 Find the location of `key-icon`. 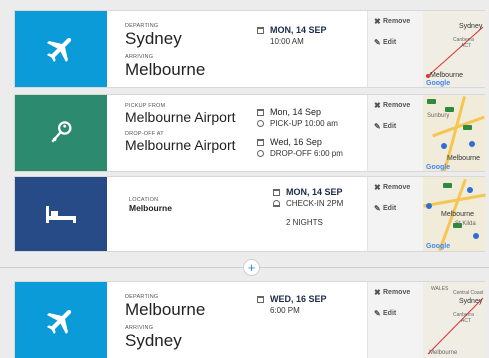

key-icon is located at coordinates (61, 132).